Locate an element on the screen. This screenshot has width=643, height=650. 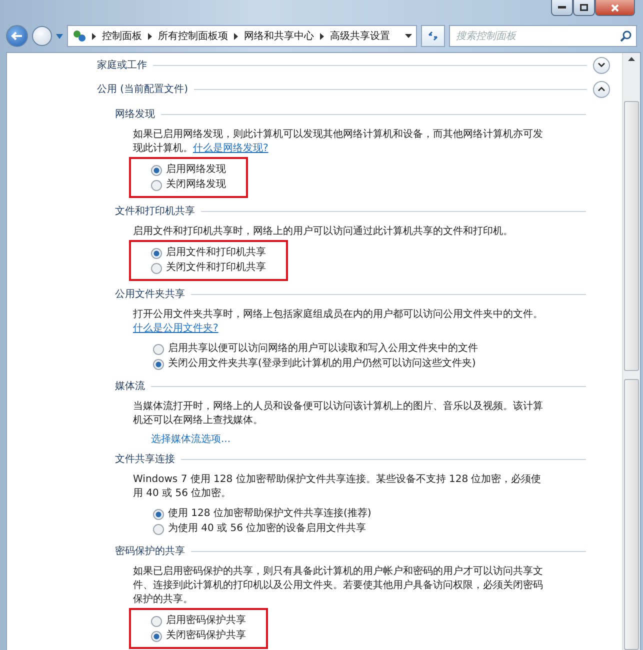
section-title: 公用文件夹共享 is located at coordinates (150, 294).